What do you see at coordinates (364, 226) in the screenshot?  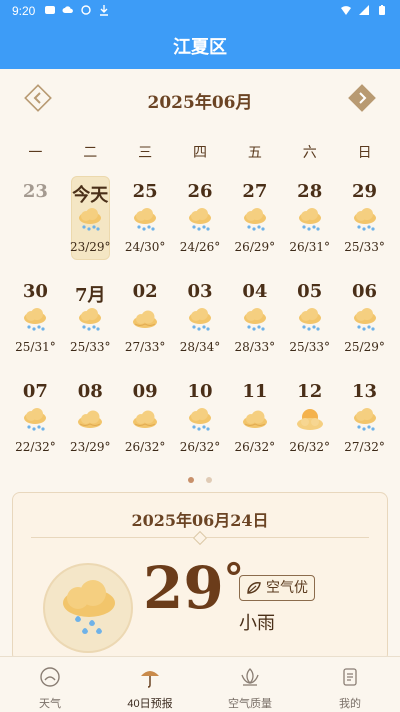 I see `calendar-day: 29 25/33°` at bounding box center [364, 226].